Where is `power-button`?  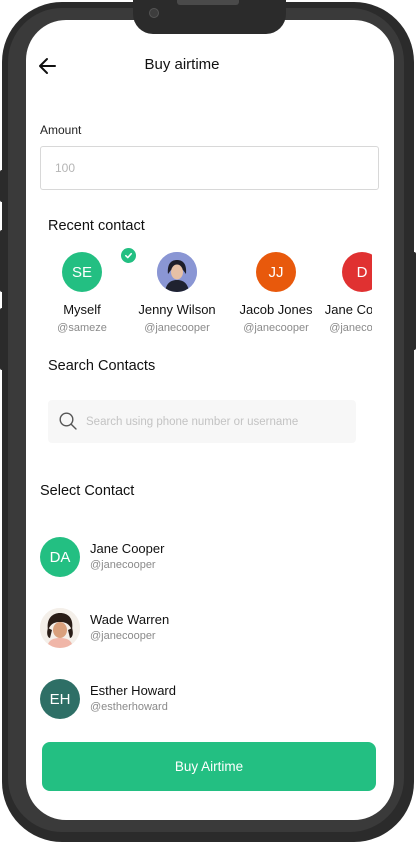 power-button is located at coordinates (414, 301).